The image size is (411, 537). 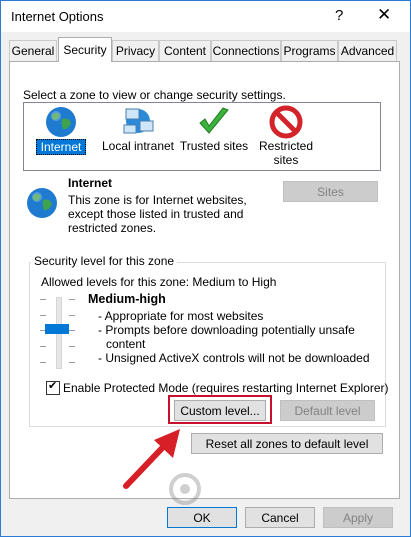 I want to click on apply-button: Apply, so click(x=358, y=517).